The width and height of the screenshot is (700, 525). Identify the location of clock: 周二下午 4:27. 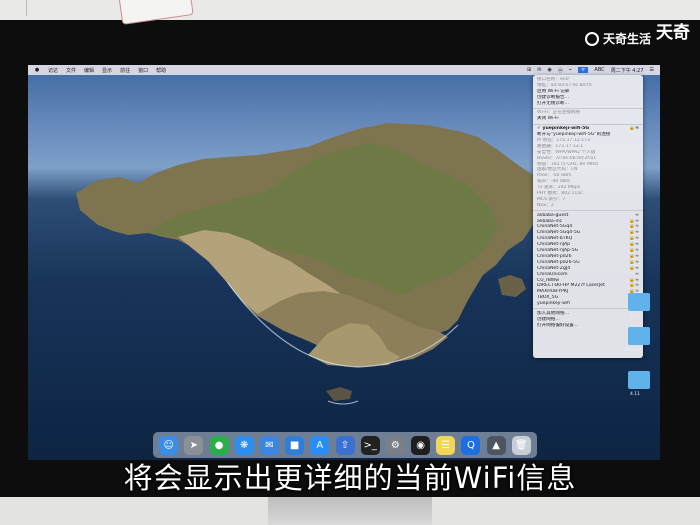
(627, 70).